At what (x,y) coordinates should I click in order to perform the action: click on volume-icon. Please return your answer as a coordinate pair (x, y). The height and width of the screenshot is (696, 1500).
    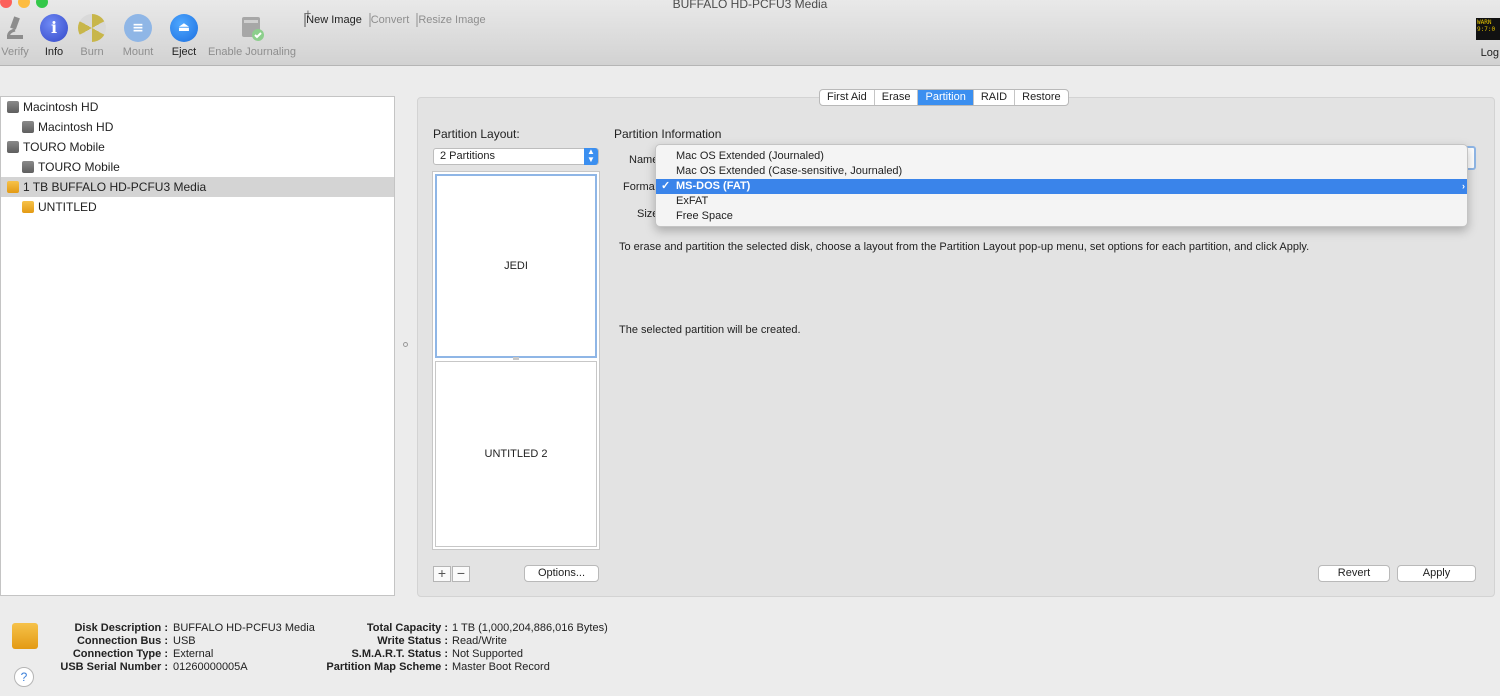
    Looking at the image, I should click on (28, 167).